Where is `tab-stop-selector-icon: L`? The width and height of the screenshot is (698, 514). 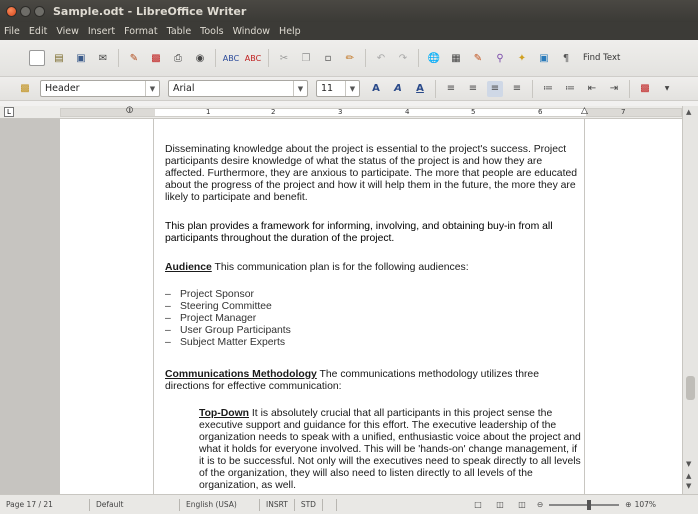
tab-stop-selector-icon: L is located at coordinates (9, 112).